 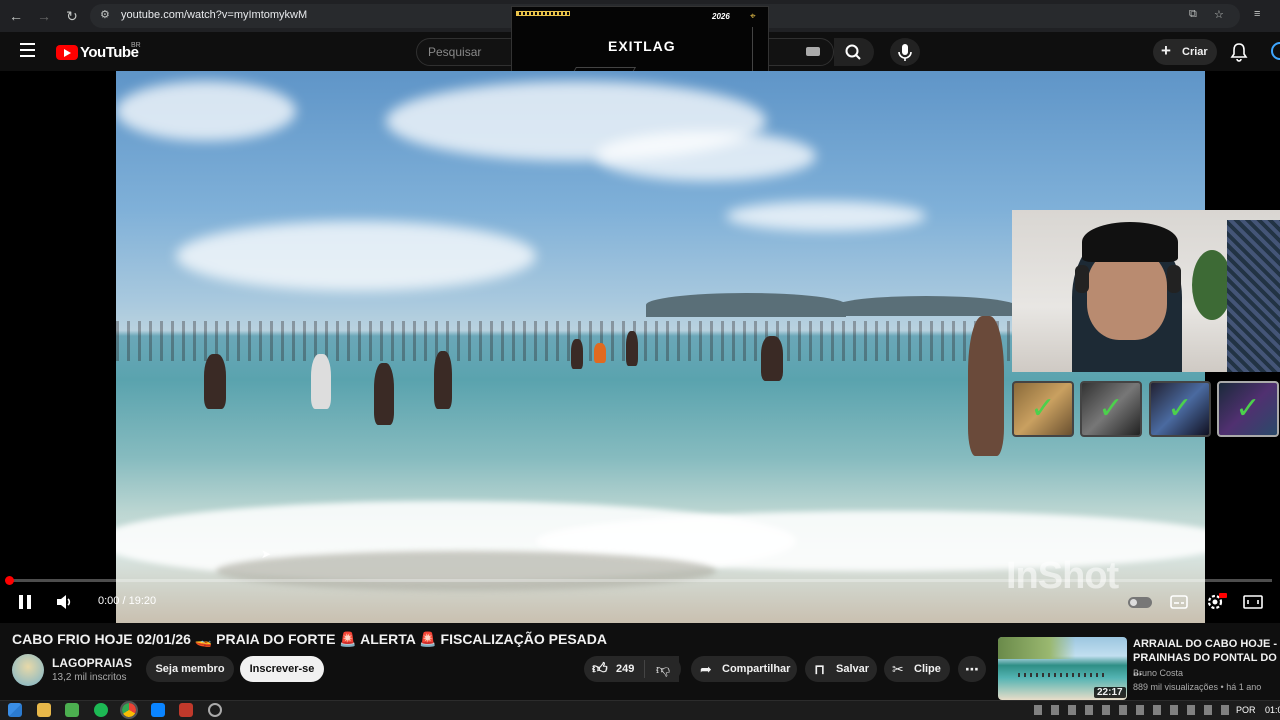 I want to click on youtube-logo-icon, so click(x=67, y=52).